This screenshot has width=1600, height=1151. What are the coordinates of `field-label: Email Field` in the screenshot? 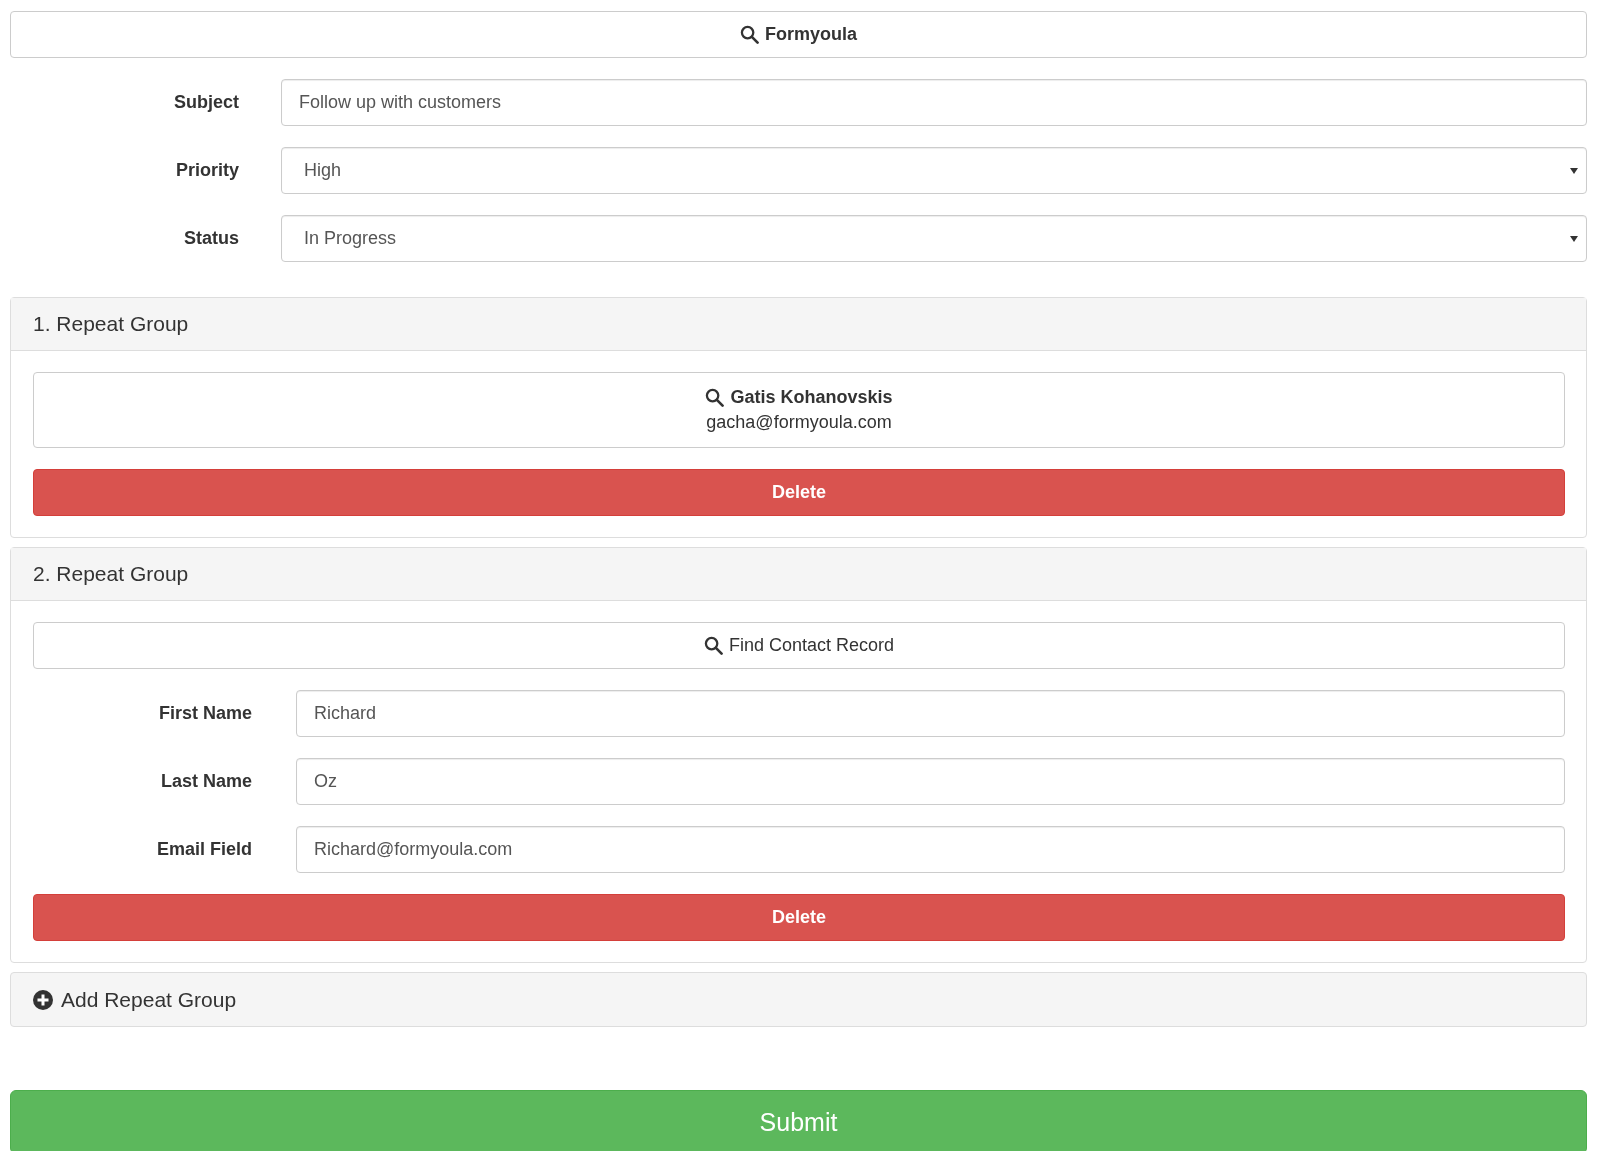 It's located at (204, 849).